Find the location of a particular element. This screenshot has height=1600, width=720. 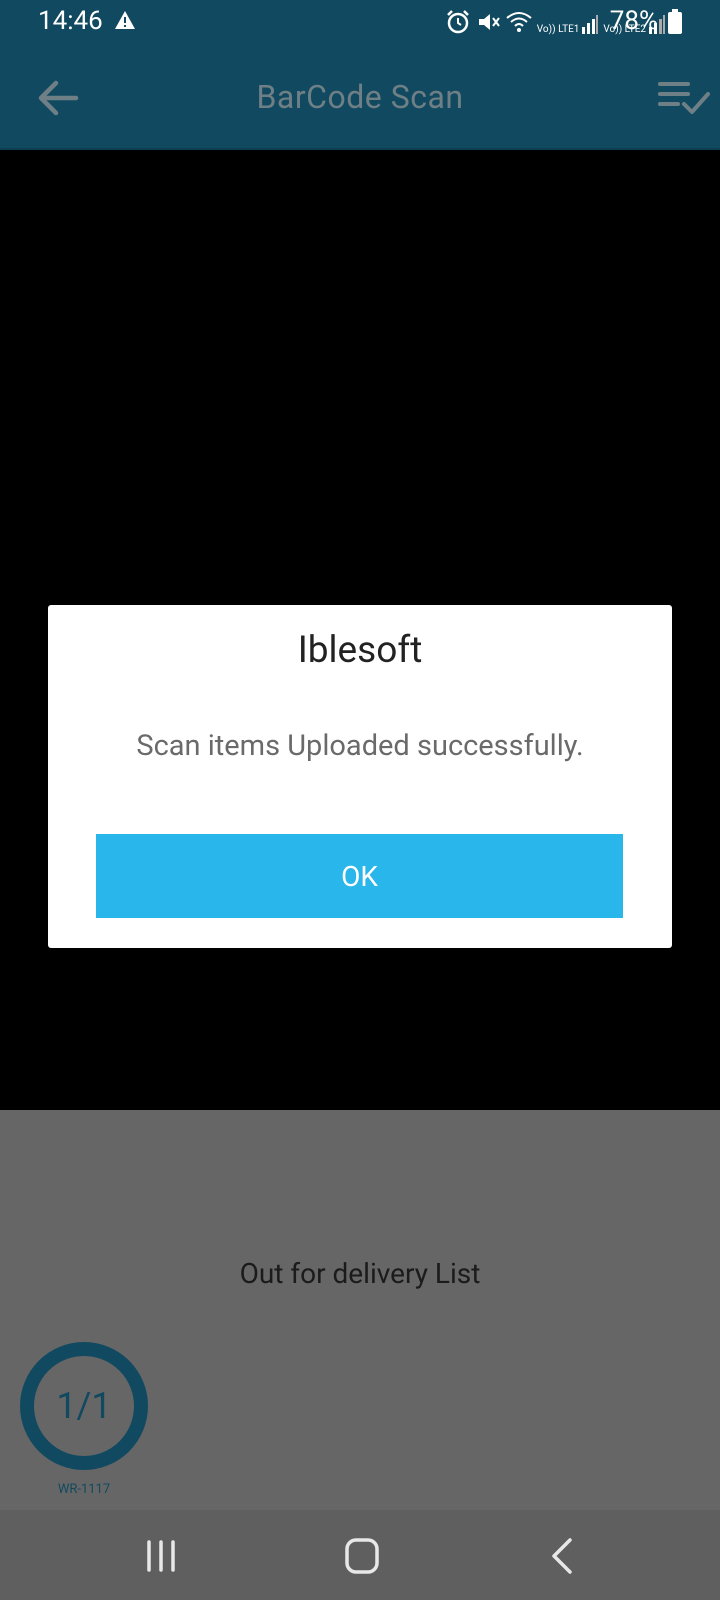

ok-button: OK is located at coordinates (359, 876).